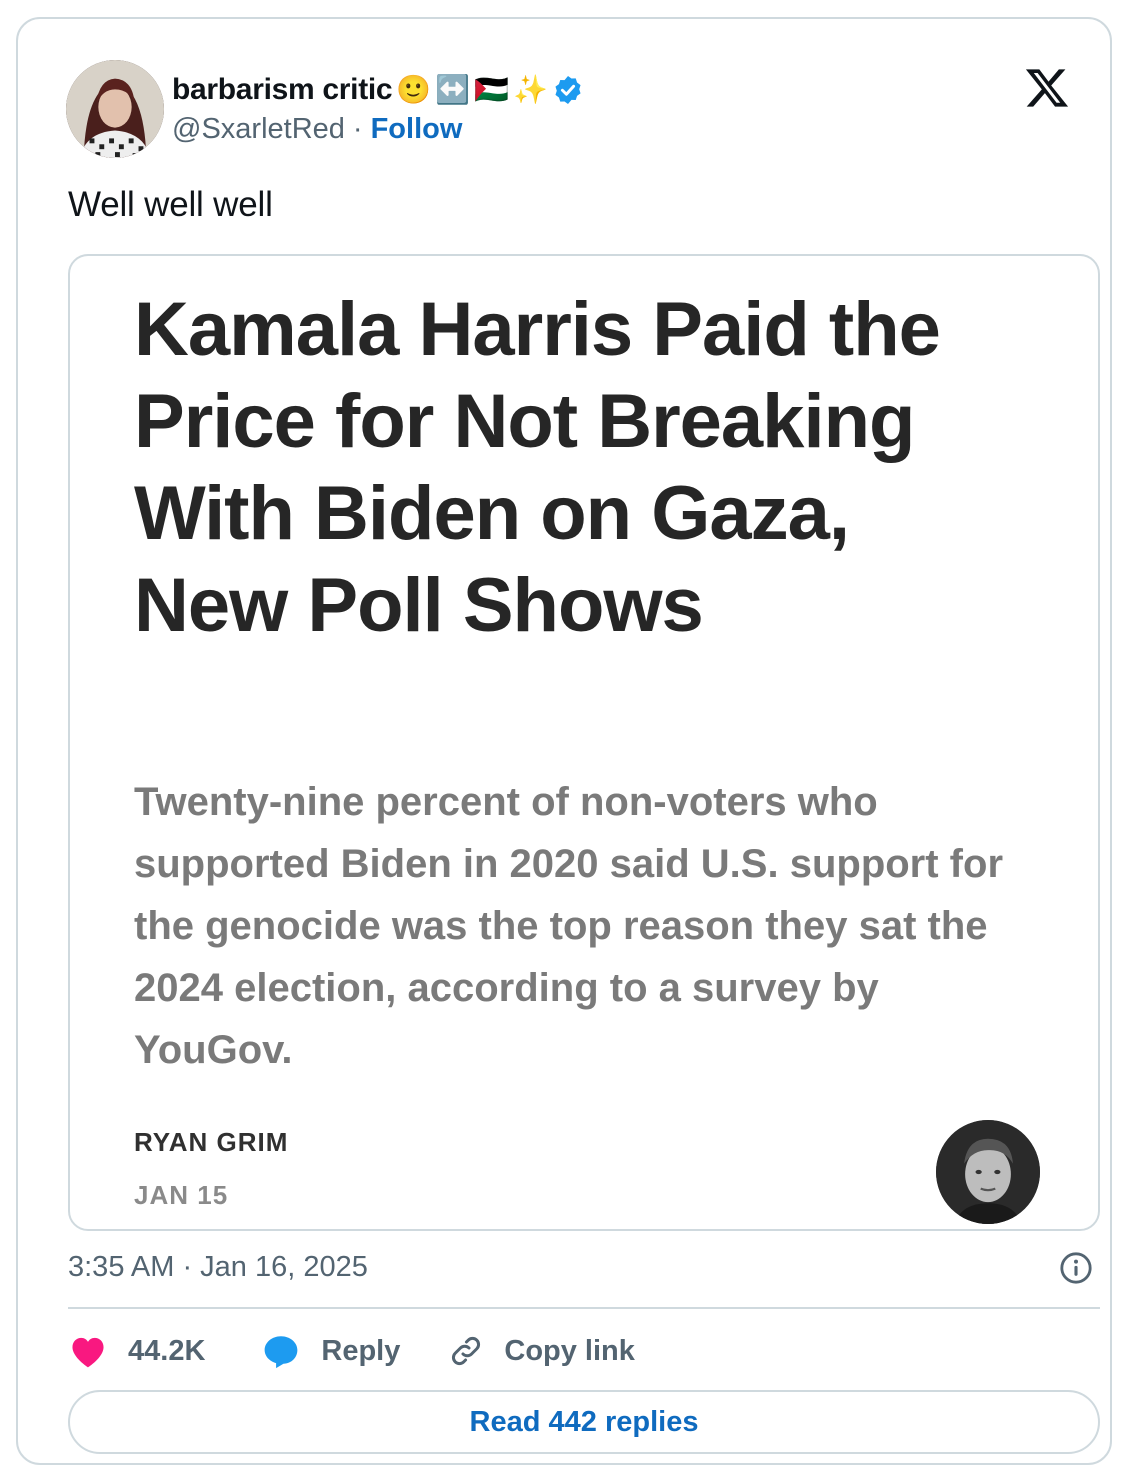 The height and width of the screenshot is (1480, 1124). Describe the element at coordinates (491, 89) in the screenshot. I see `emoji-palestine-flag: 🇵🇸` at that location.